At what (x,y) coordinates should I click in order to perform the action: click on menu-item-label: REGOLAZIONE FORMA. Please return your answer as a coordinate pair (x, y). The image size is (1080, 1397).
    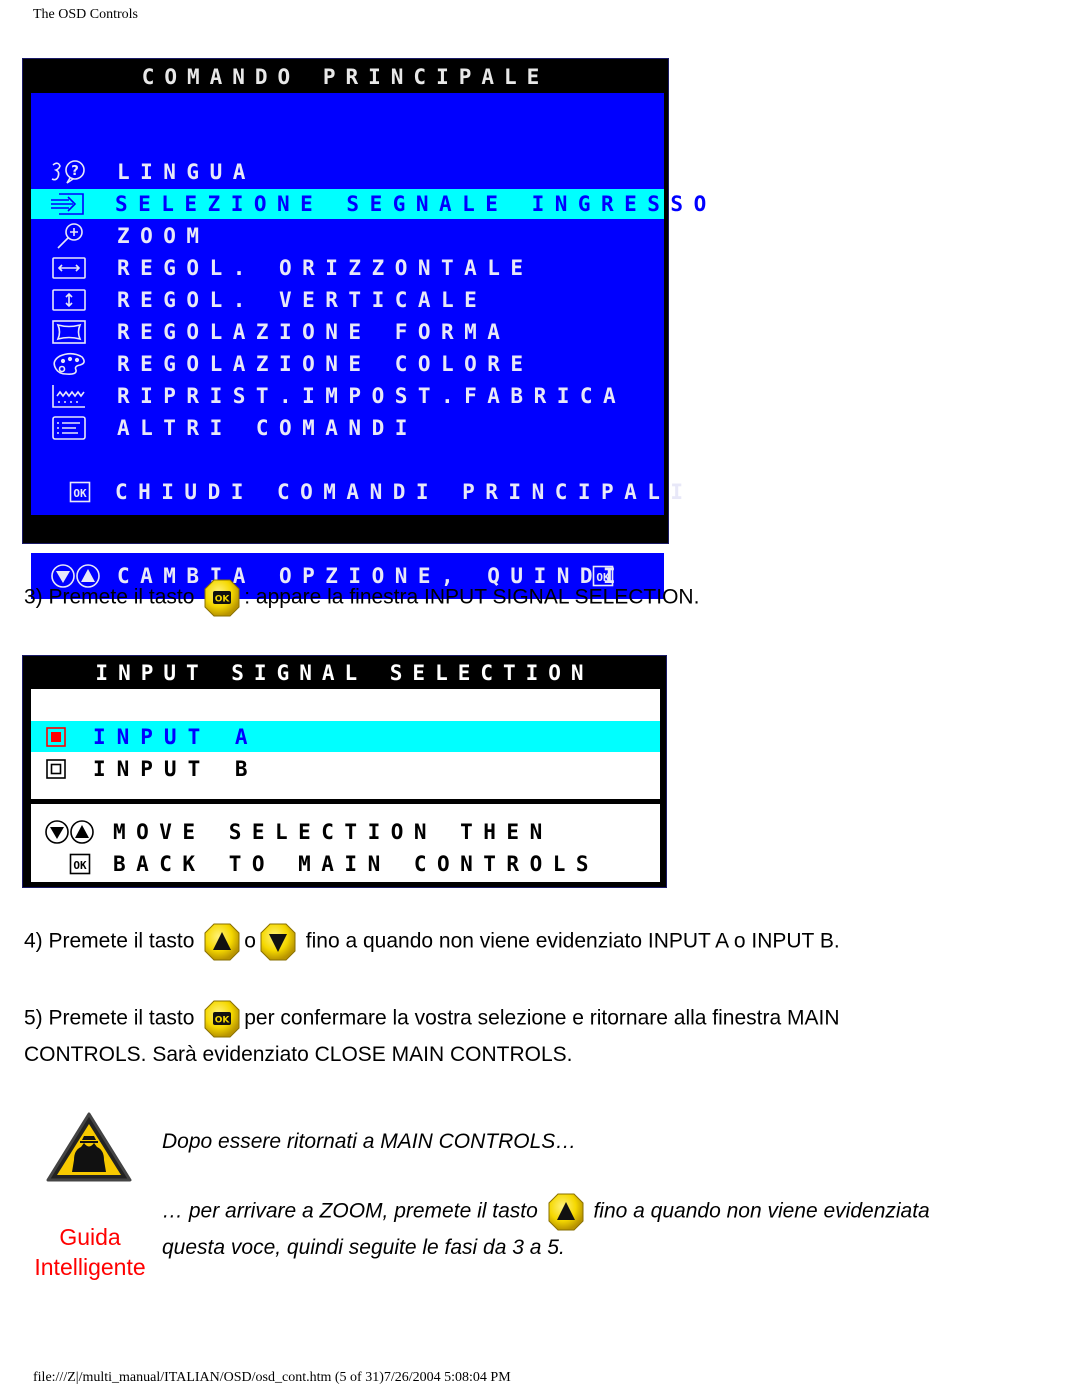
    Looking at the image, I should click on (314, 332).